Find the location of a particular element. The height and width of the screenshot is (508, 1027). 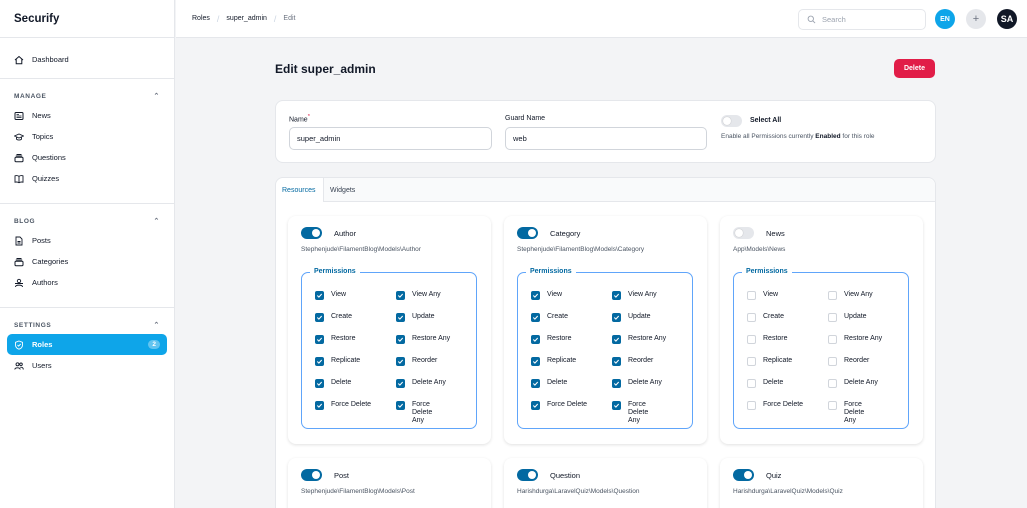

sidebar-item-dashboard: Dashboard is located at coordinates (87, 59).